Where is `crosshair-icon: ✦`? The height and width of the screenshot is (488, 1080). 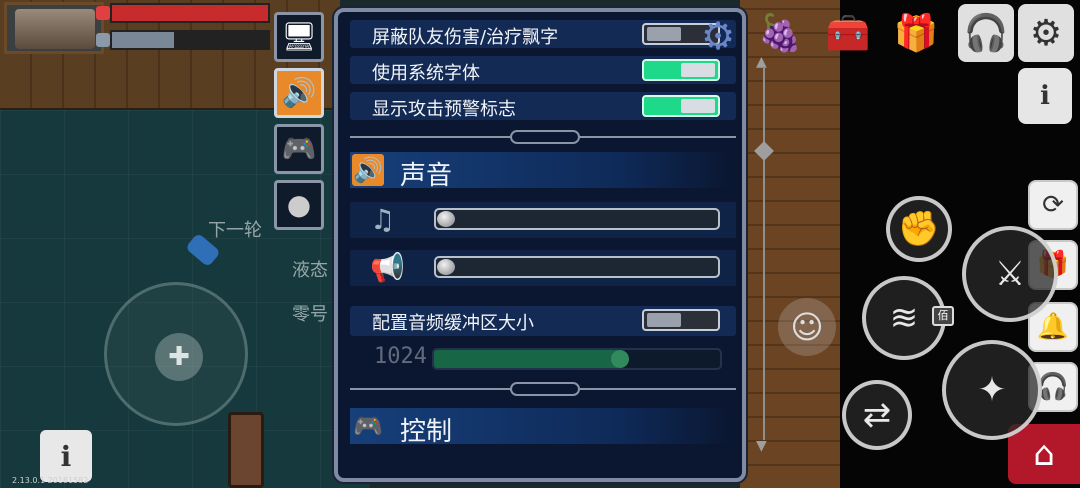
crosshair-icon: ✦ is located at coordinates (992, 390).